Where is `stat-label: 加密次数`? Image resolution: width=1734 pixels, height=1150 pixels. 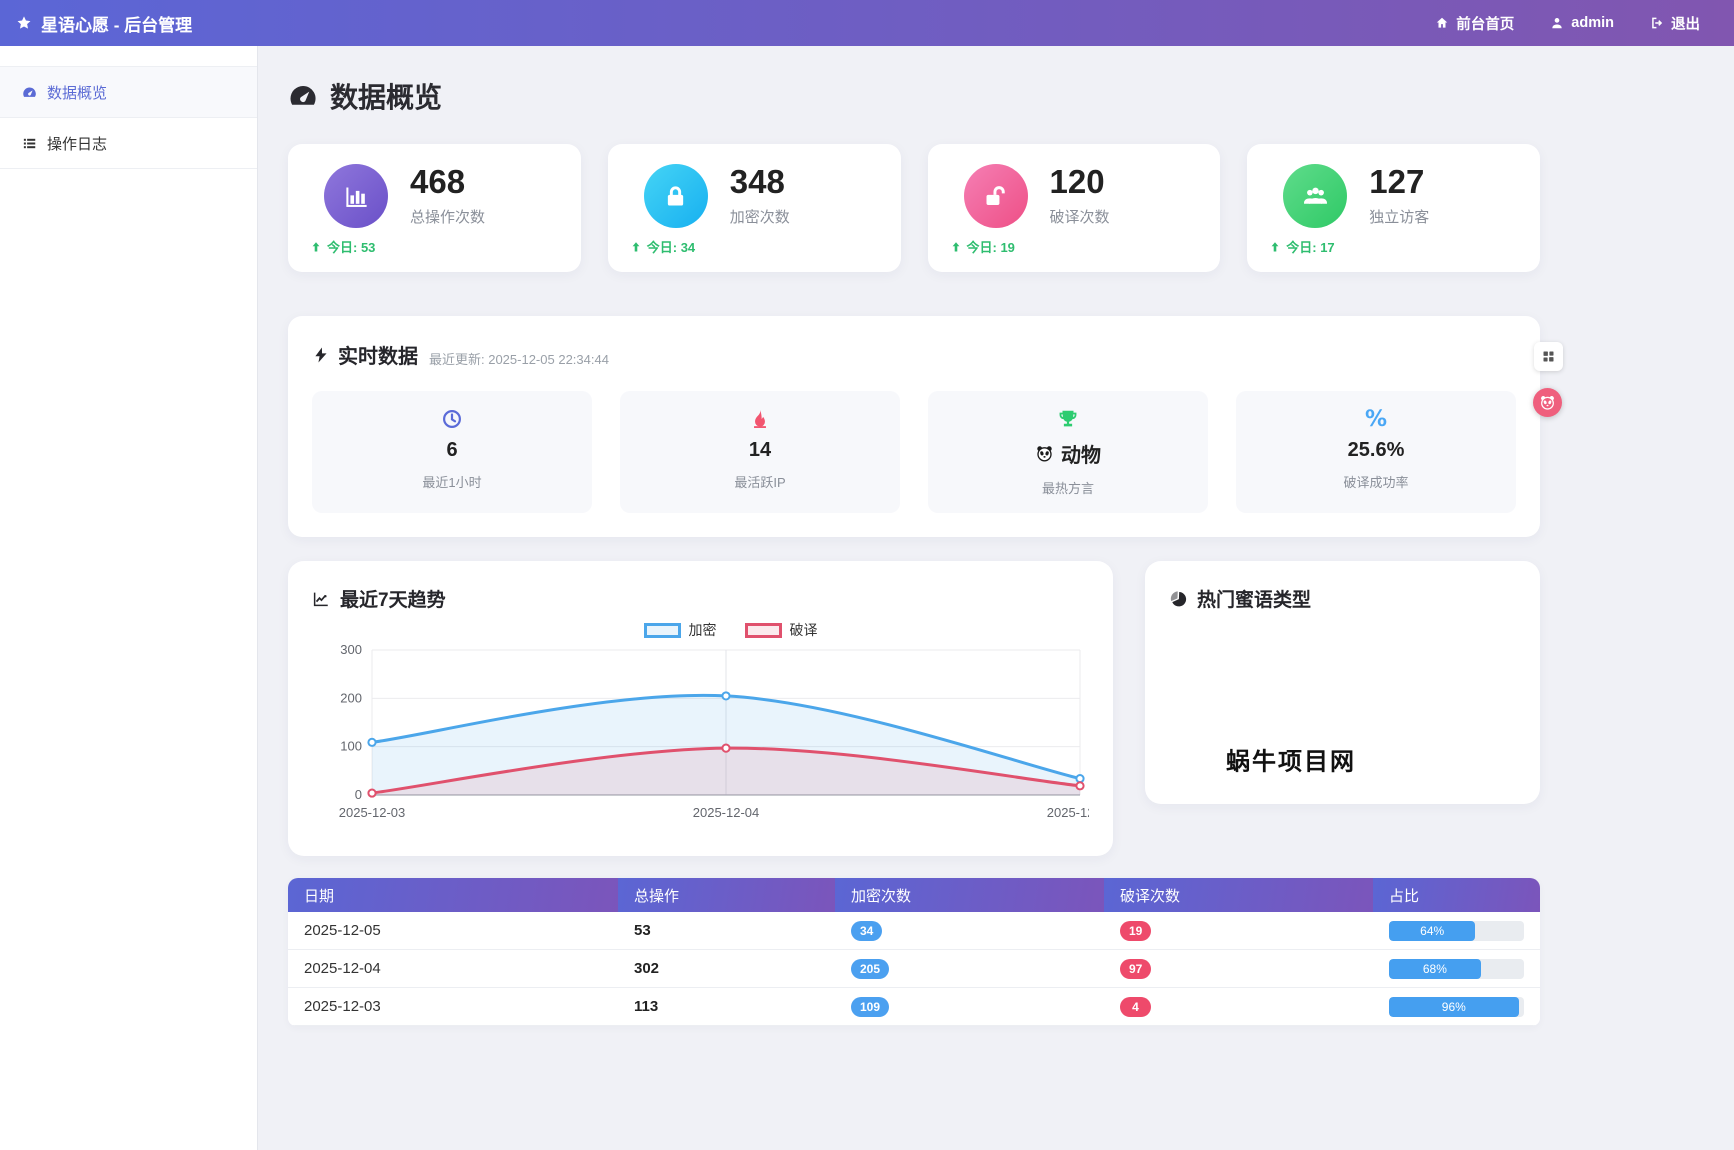
stat-label: 加密次数 is located at coordinates (759, 218).